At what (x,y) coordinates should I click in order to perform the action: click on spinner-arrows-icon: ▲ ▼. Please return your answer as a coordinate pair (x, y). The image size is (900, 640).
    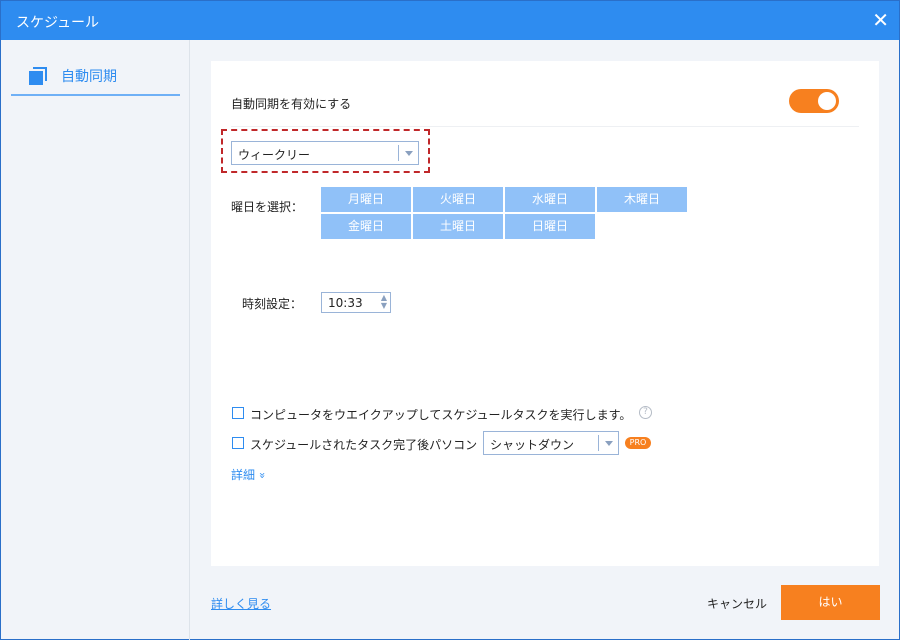
    Looking at the image, I should click on (384, 302).